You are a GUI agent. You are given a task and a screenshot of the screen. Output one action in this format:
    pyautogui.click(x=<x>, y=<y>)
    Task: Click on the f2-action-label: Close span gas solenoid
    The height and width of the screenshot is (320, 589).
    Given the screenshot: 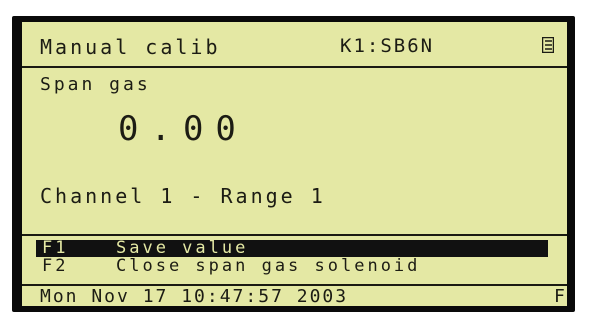 What is the action you would take?
    pyautogui.click(x=268, y=266)
    